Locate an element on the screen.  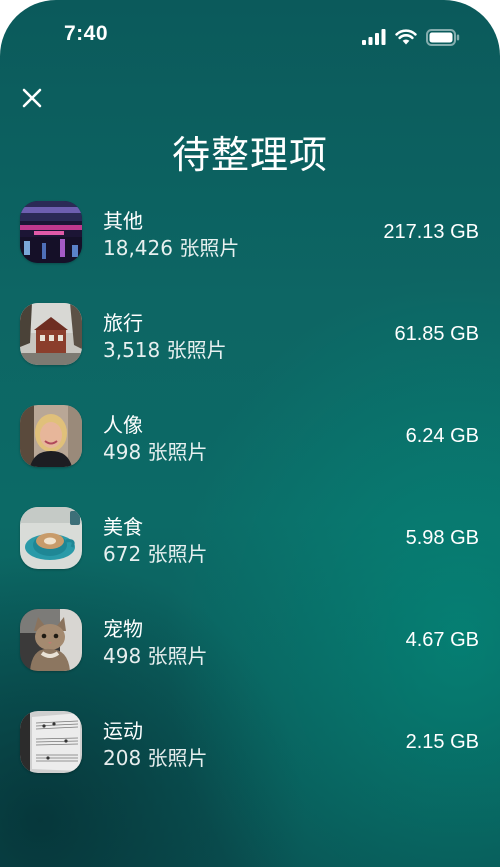
photo-count: 208 张照片 is located at coordinates (155, 758).